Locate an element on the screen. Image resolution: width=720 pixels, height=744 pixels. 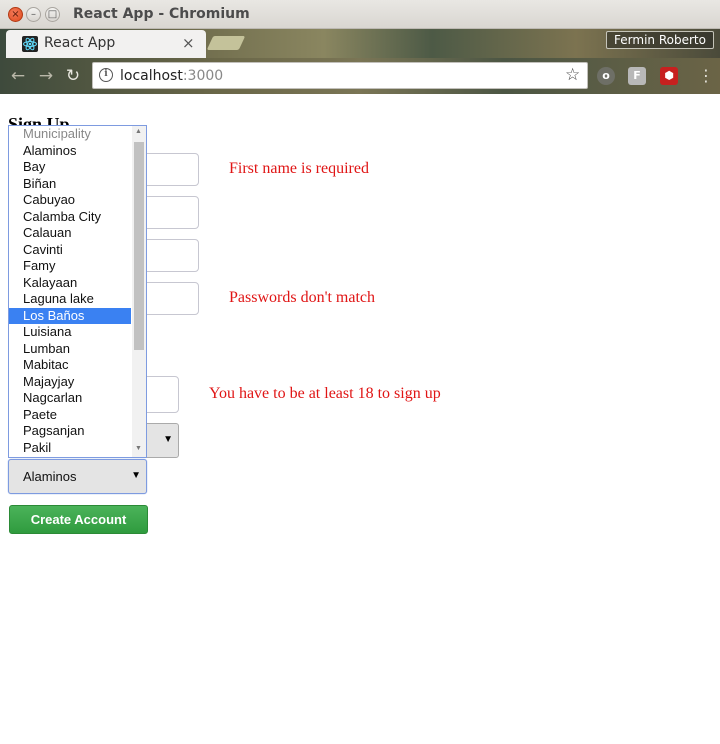
url-host: localhost is located at coordinates (151, 76).